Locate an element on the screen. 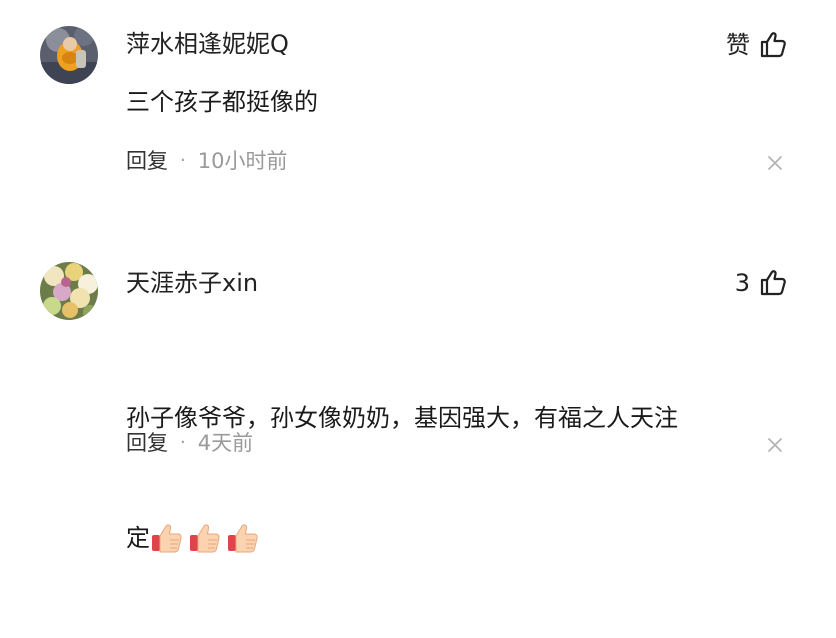 The height and width of the screenshot is (638, 836). like-button: 3 is located at coordinates (761, 283).